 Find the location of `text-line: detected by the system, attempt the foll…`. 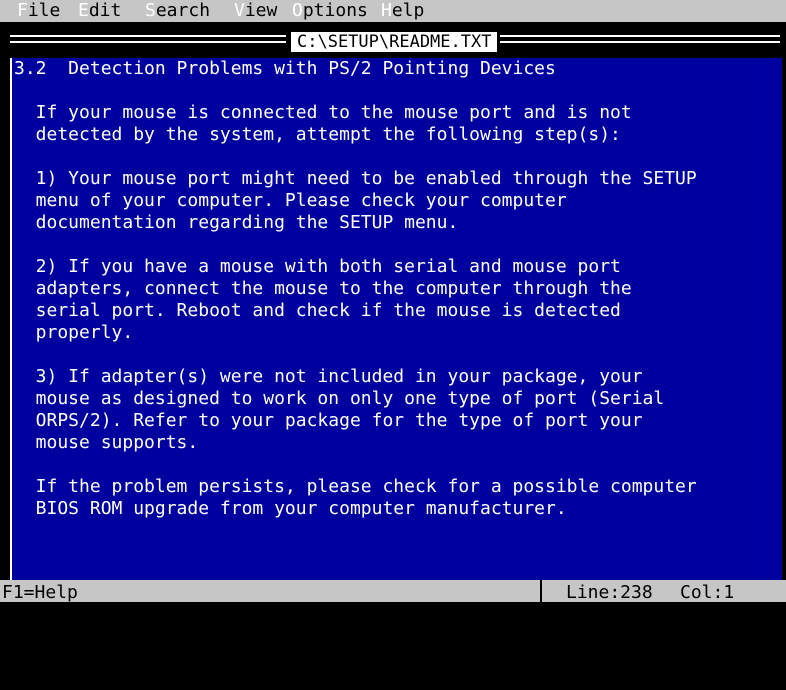

text-line: detected by the system, attempt the foll… is located at coordinates (317, 134).